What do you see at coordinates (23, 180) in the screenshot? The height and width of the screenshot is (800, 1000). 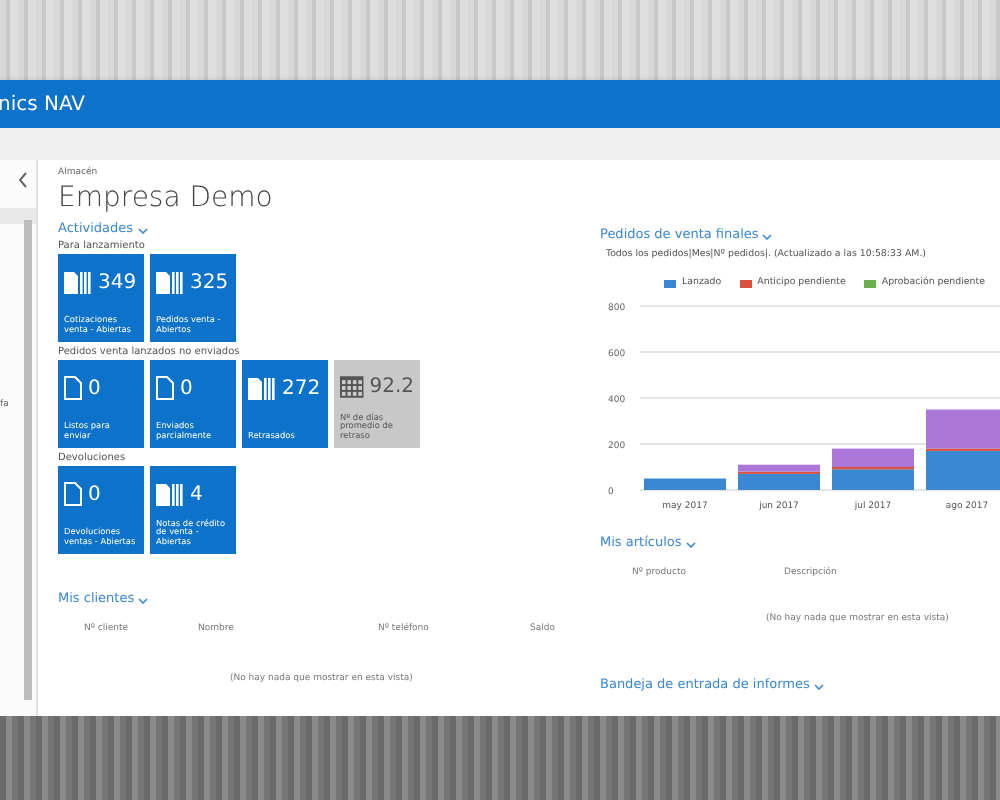 I see `collapse-chevron-icon` at bounding box center [23, 180].